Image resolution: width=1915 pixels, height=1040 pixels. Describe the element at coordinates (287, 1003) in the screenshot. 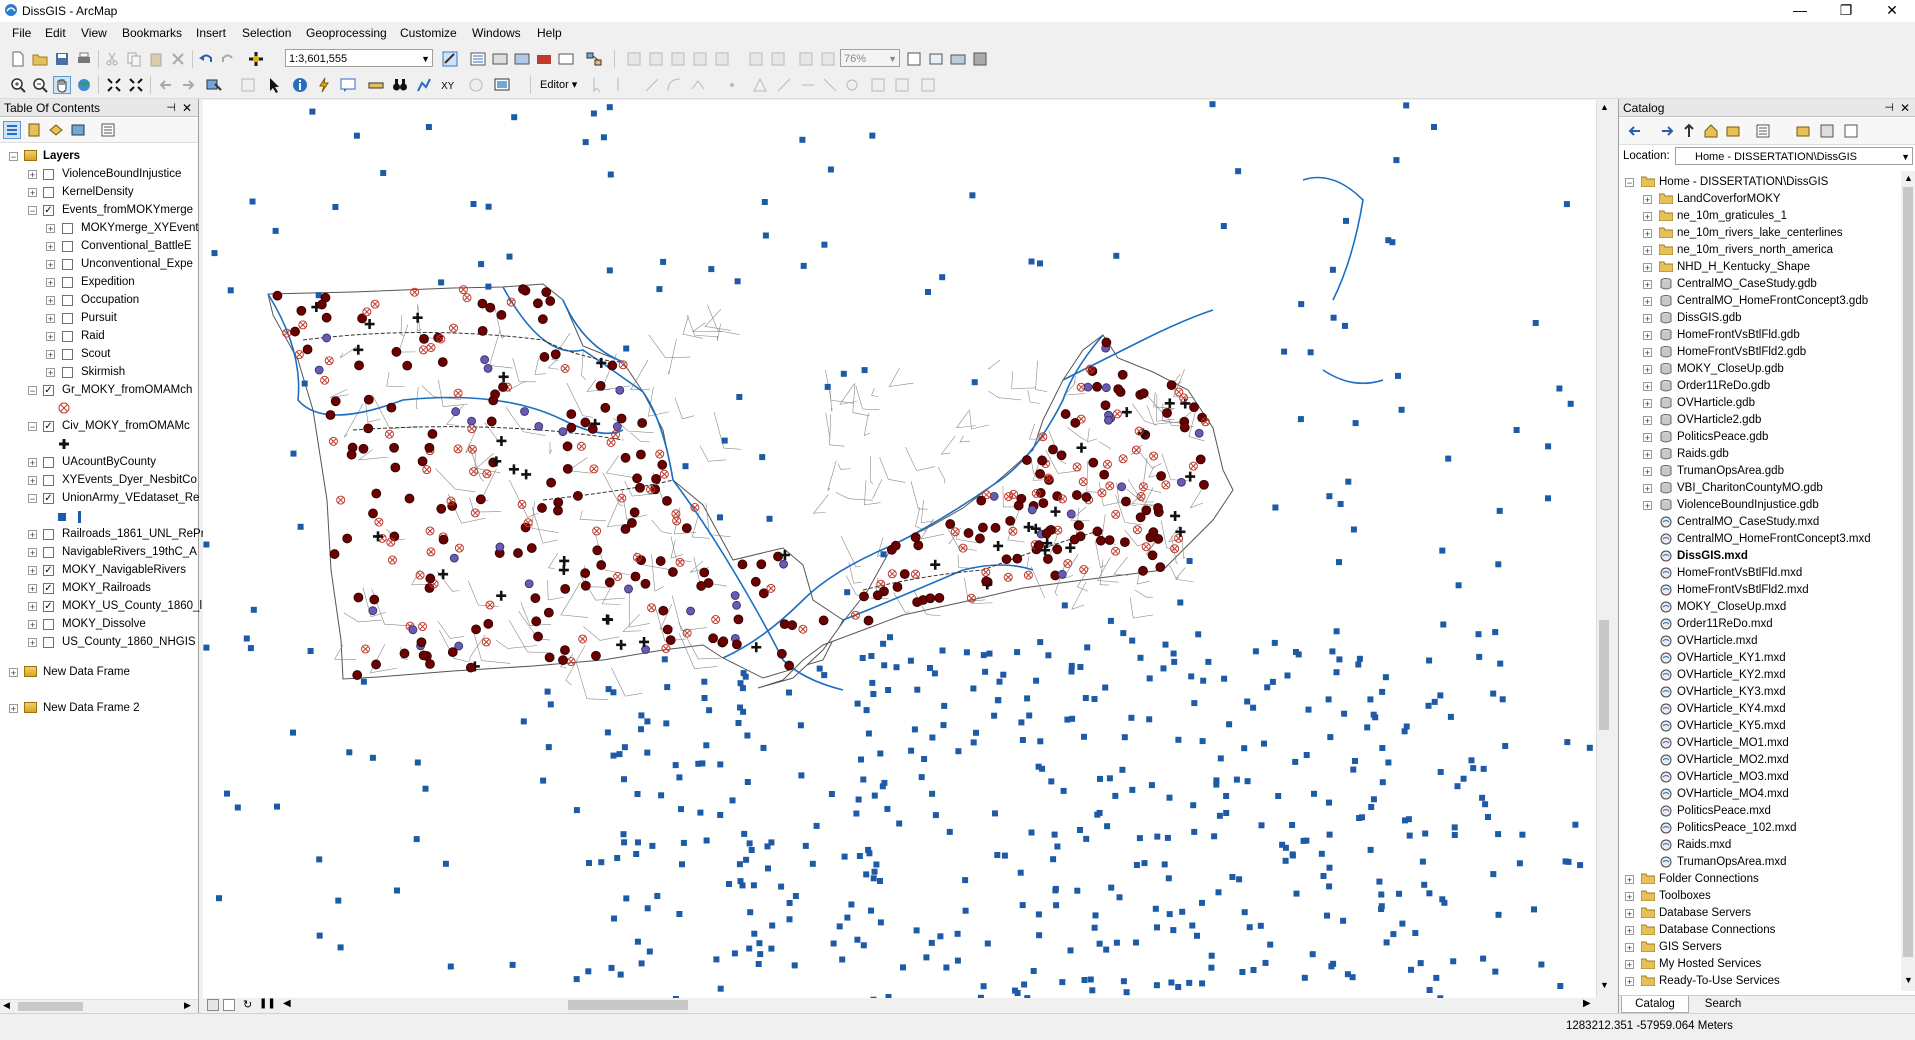

I see `scroll-left-arrow-icon: ◀` at that location.